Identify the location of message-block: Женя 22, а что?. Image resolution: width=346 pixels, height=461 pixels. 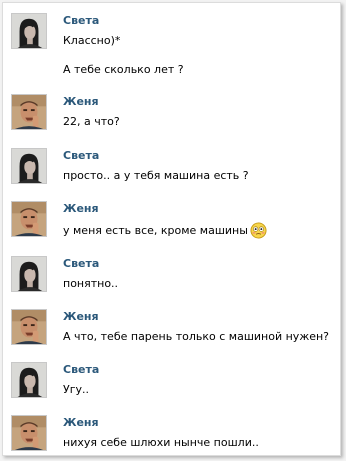
(173, 114).